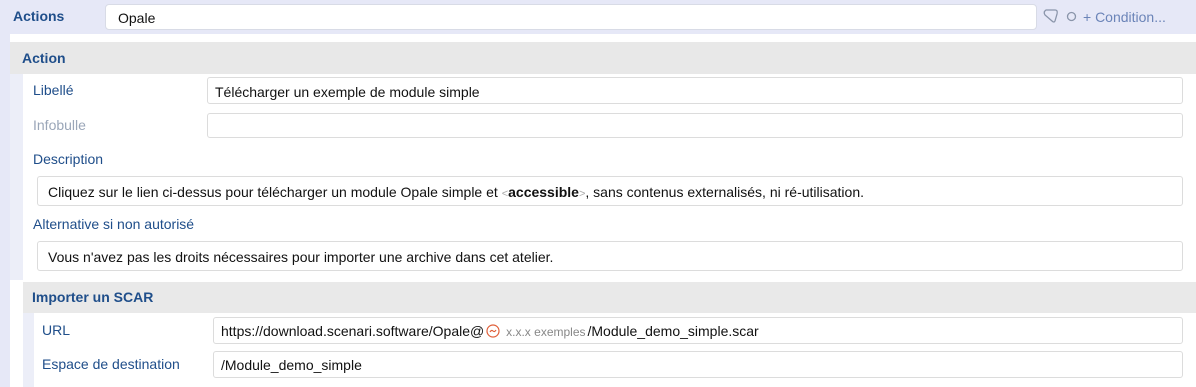 This screenshot has height=387, width=1196. Describe the element at coordinates (59, 125) in the screenshot. I see `infobulle-label: Infobulle` at that location.